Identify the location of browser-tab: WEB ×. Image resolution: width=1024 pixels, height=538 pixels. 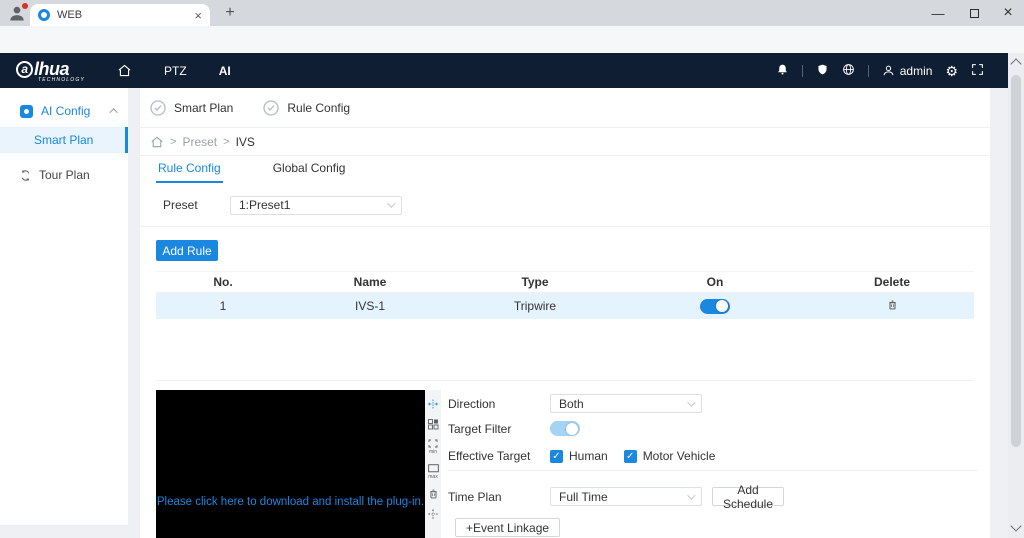
(120, 15).